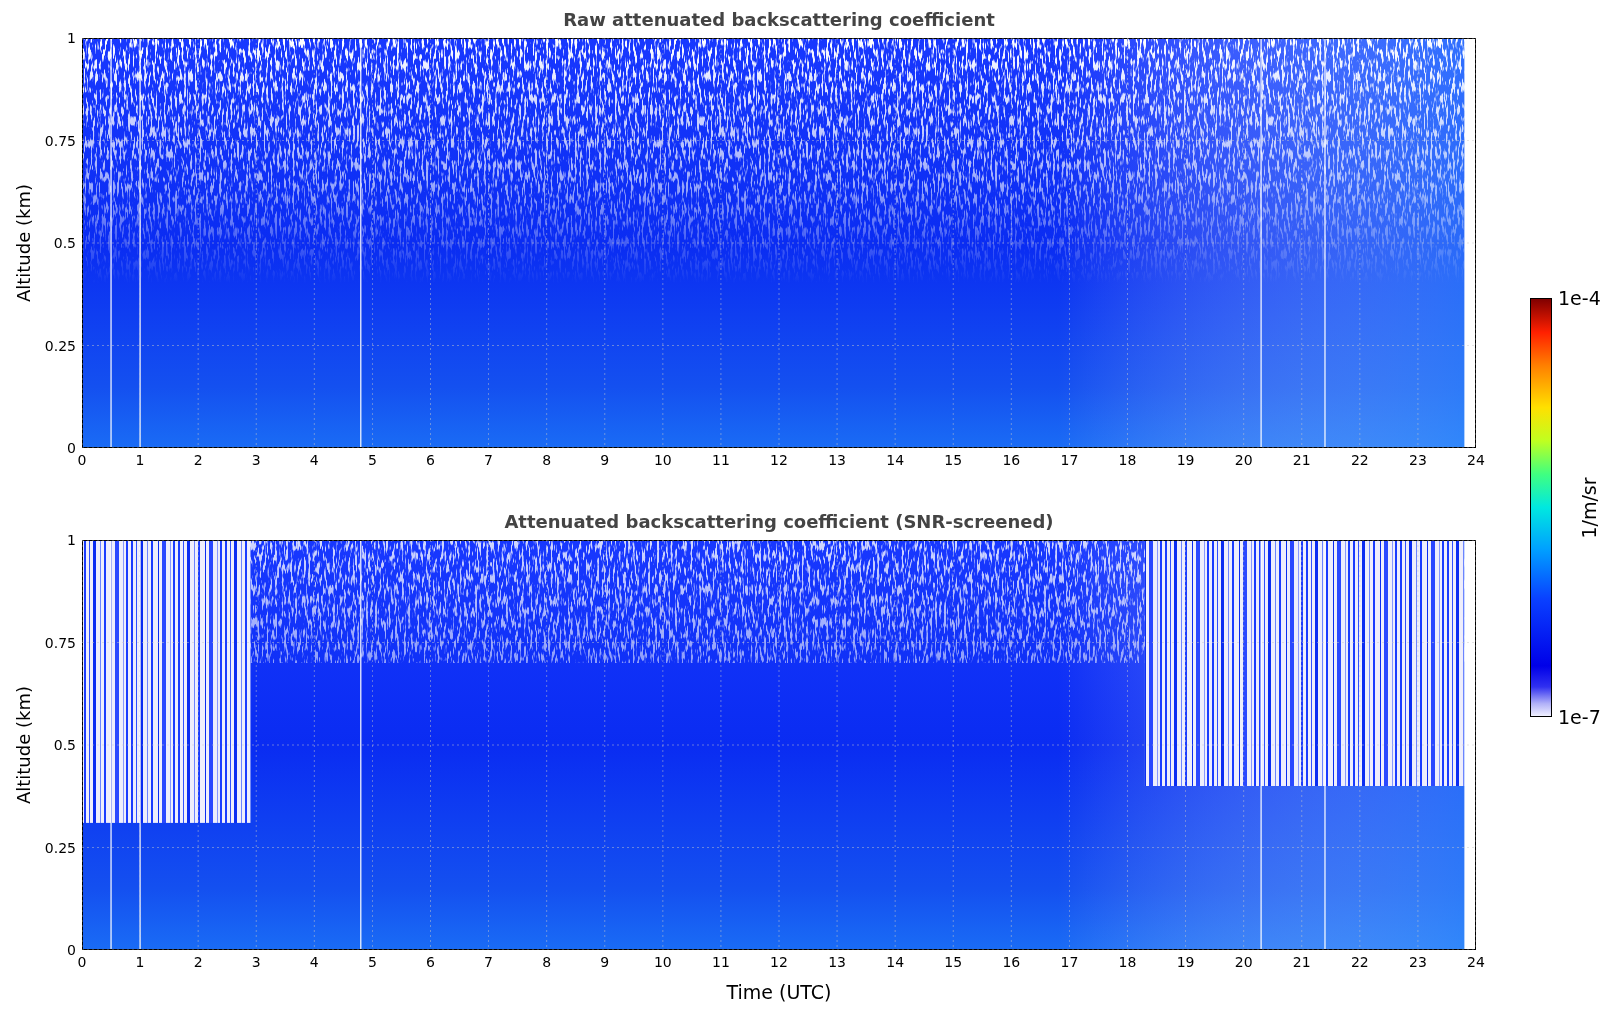  I want to click on axis-label: Time (UTC), so click(779, 992).